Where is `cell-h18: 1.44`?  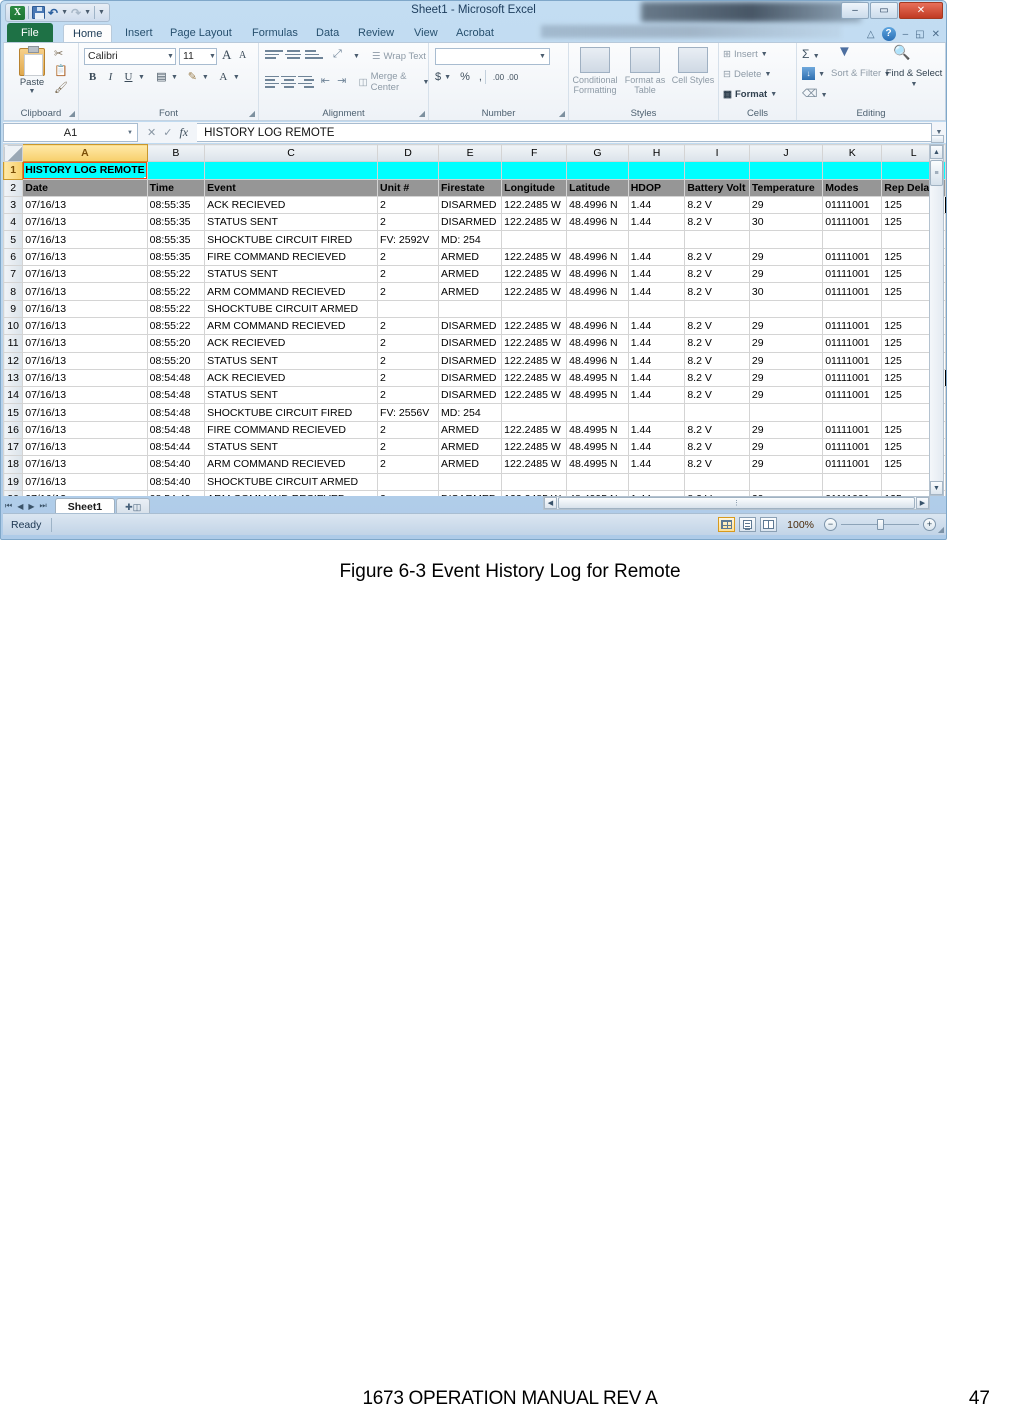 cell-h18: 1.44 is located at coordinates (656, 464).